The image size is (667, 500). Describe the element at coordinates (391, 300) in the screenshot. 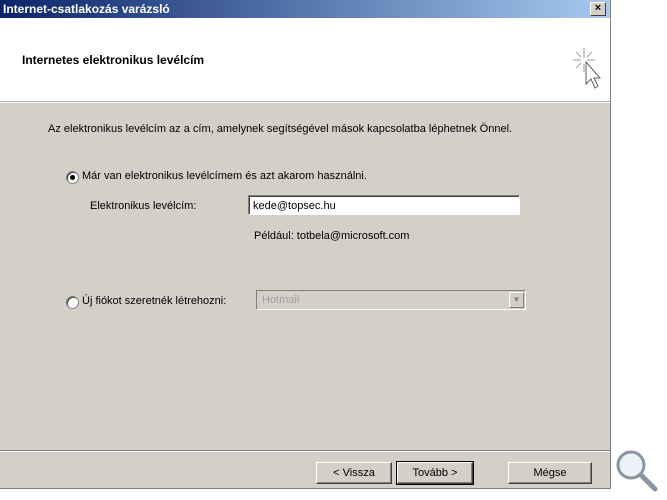

I see `provider-select: Hotmail ▼` at that location.